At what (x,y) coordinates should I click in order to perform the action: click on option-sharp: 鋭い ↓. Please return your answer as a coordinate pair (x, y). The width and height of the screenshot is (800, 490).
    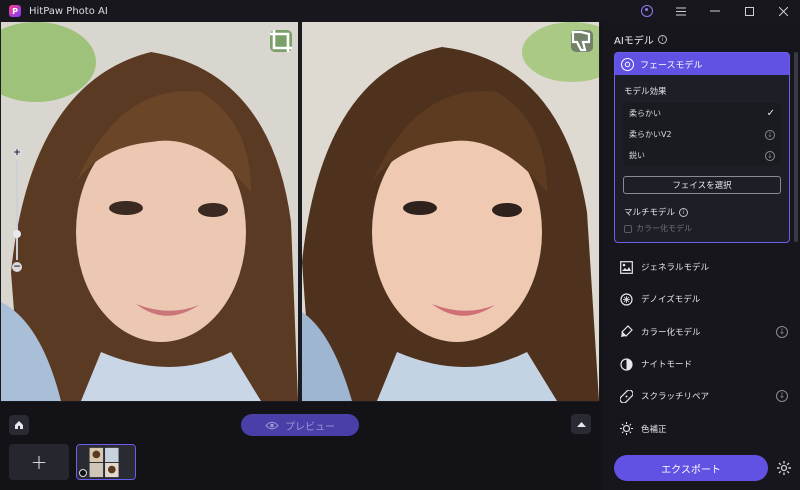
    Looking at the image, I should click on (702, 155).